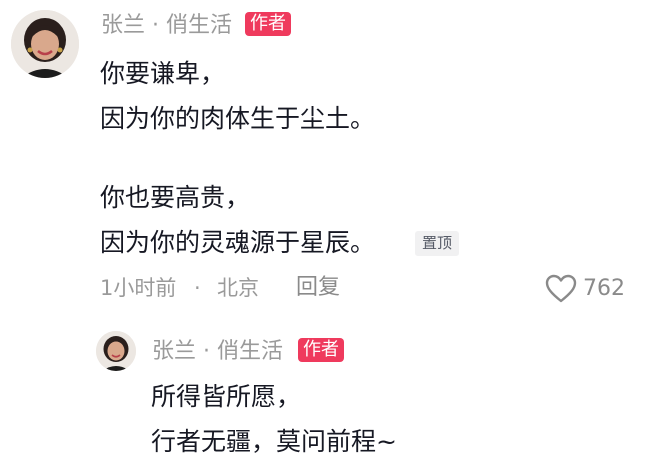 This screenshot has width=657, height=475. I want to click on like-button: 762, so click(585, 289).